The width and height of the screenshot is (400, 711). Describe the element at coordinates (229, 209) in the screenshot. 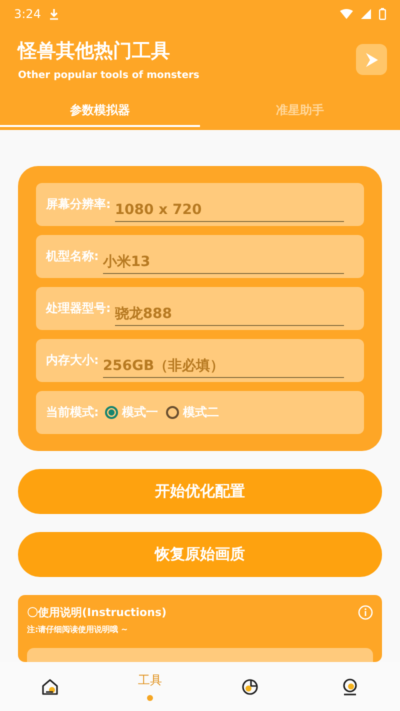

I see `input-field: 1080 x 720` at that location.